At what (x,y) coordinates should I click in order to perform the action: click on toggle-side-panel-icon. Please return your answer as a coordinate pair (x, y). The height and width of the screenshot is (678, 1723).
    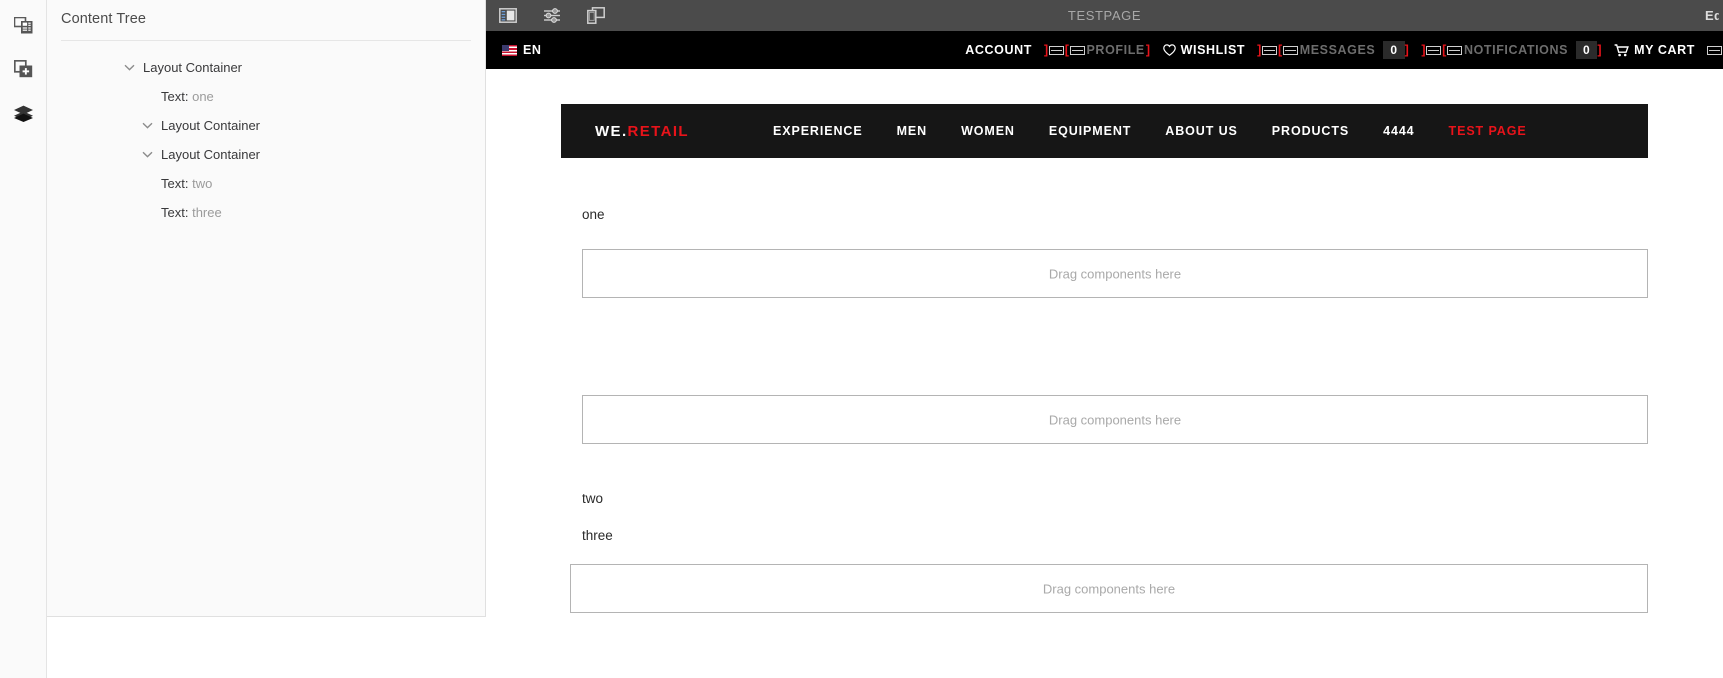
    Looking at the image, I should click on (508, 15).